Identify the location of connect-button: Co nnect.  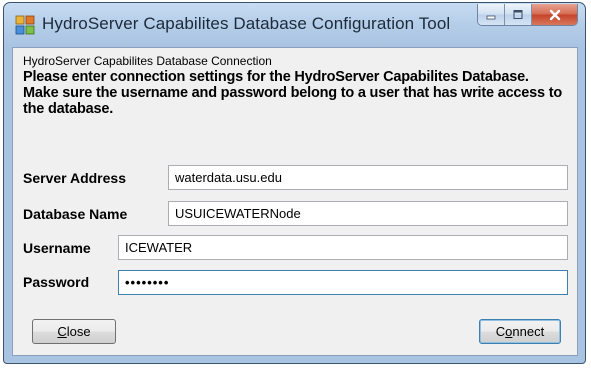
(520, 331).